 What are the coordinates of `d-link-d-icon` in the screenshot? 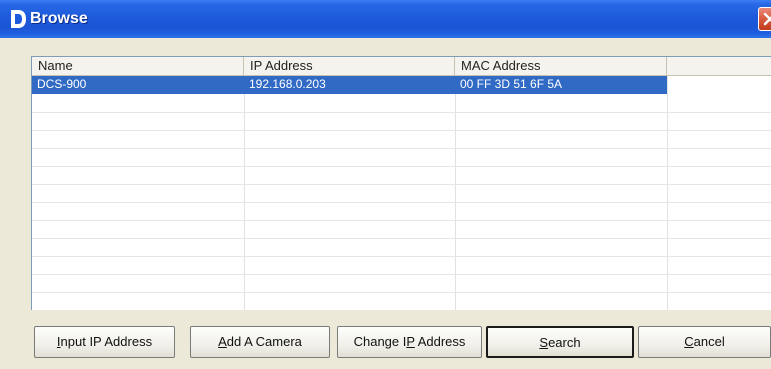 It's located at (18, 19).